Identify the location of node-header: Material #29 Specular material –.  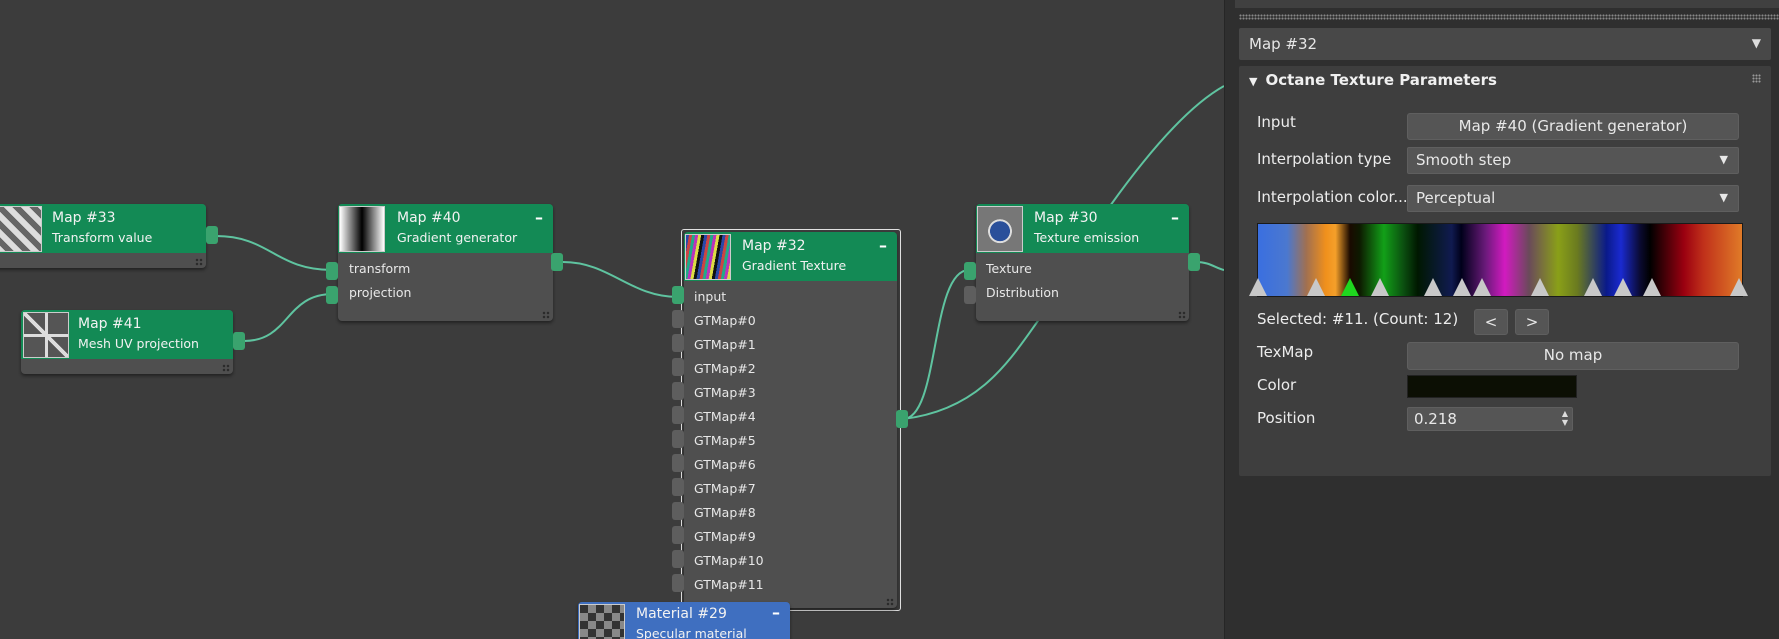
(684, 620).